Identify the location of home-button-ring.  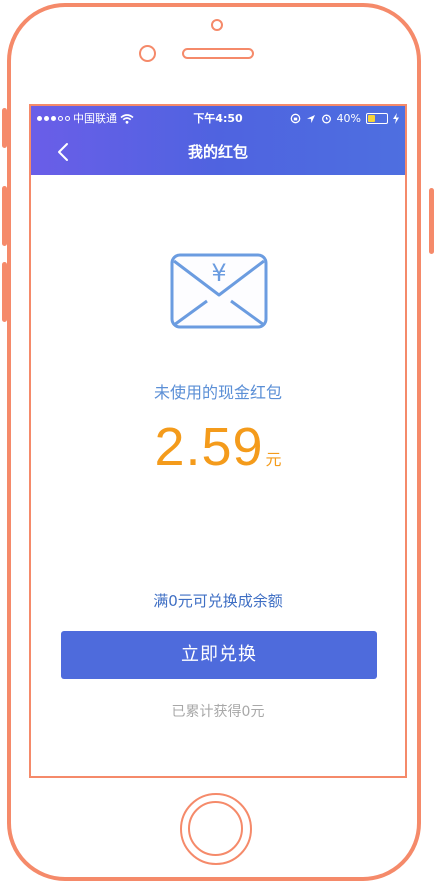
(215, 828).